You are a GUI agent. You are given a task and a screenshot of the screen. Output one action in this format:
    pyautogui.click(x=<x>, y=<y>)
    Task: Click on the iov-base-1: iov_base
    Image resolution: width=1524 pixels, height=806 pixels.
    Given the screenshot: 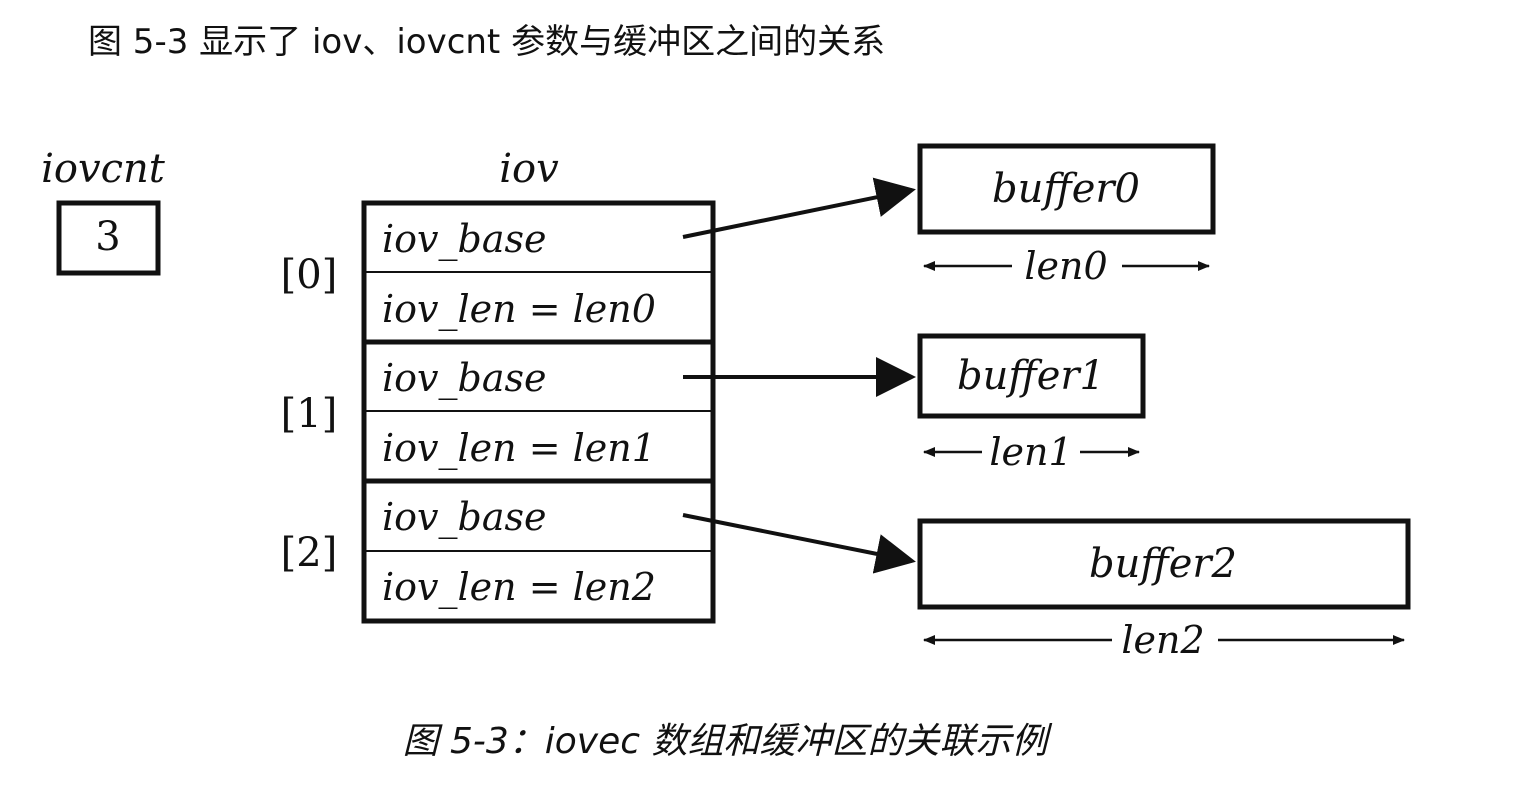 What is the action you would take?
    pyautogui.click(x=464, y=378)
    